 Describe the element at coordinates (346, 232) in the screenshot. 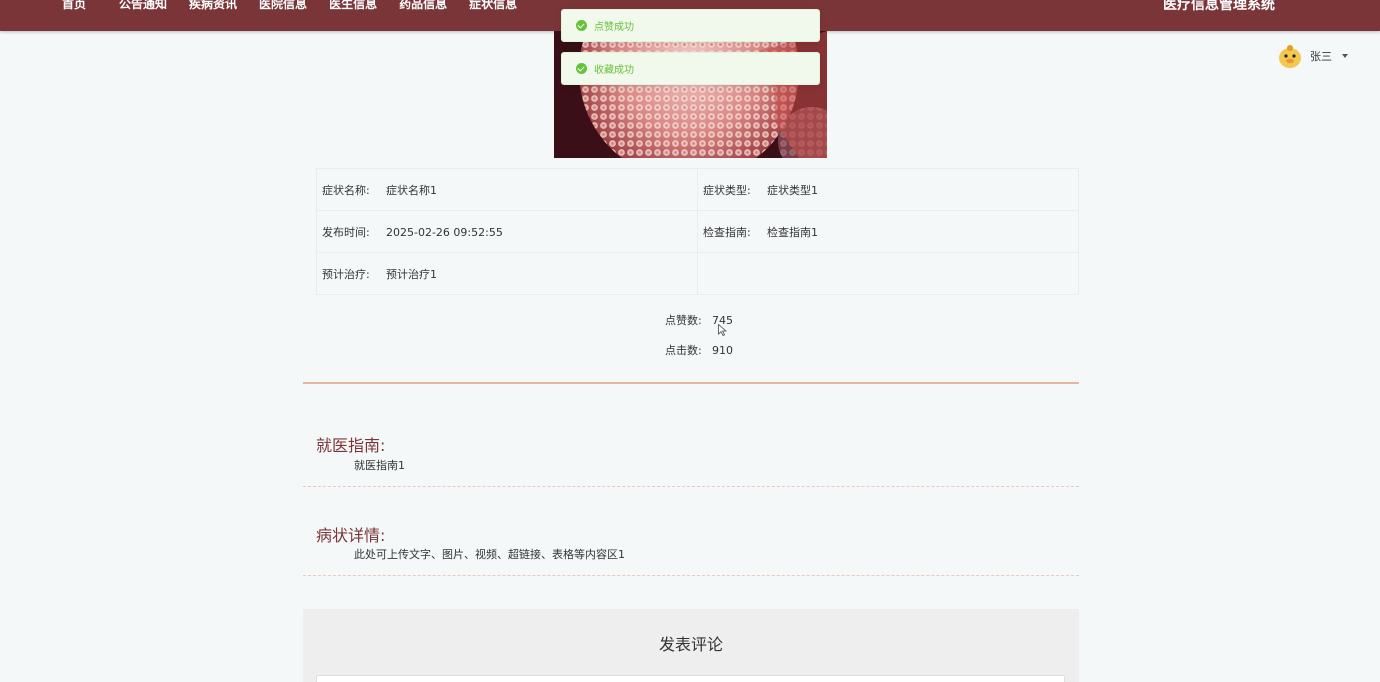

I see `field-label: 发布时间:` at that location.